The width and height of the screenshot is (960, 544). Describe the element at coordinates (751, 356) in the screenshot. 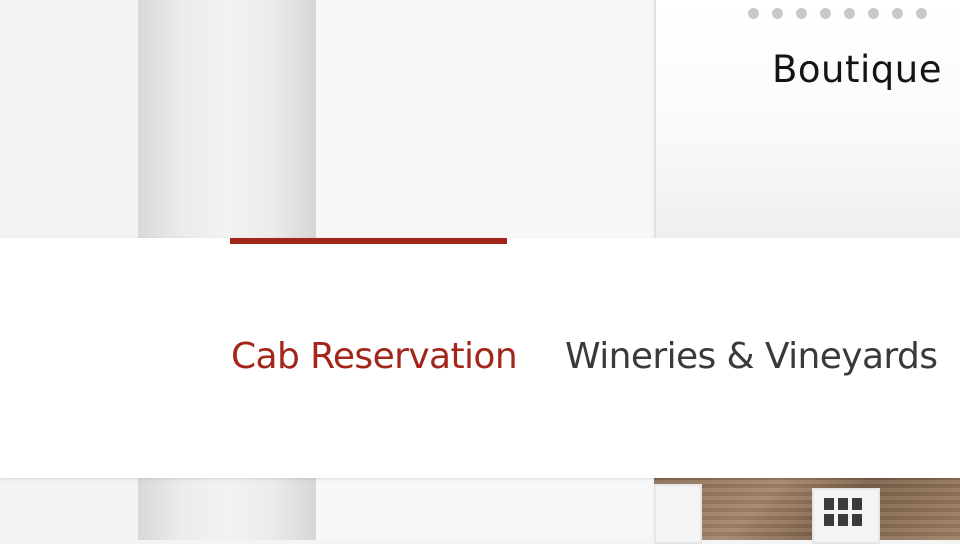

I see `tab-wineries-vineyards: Wineries & Vineyards` at that location.